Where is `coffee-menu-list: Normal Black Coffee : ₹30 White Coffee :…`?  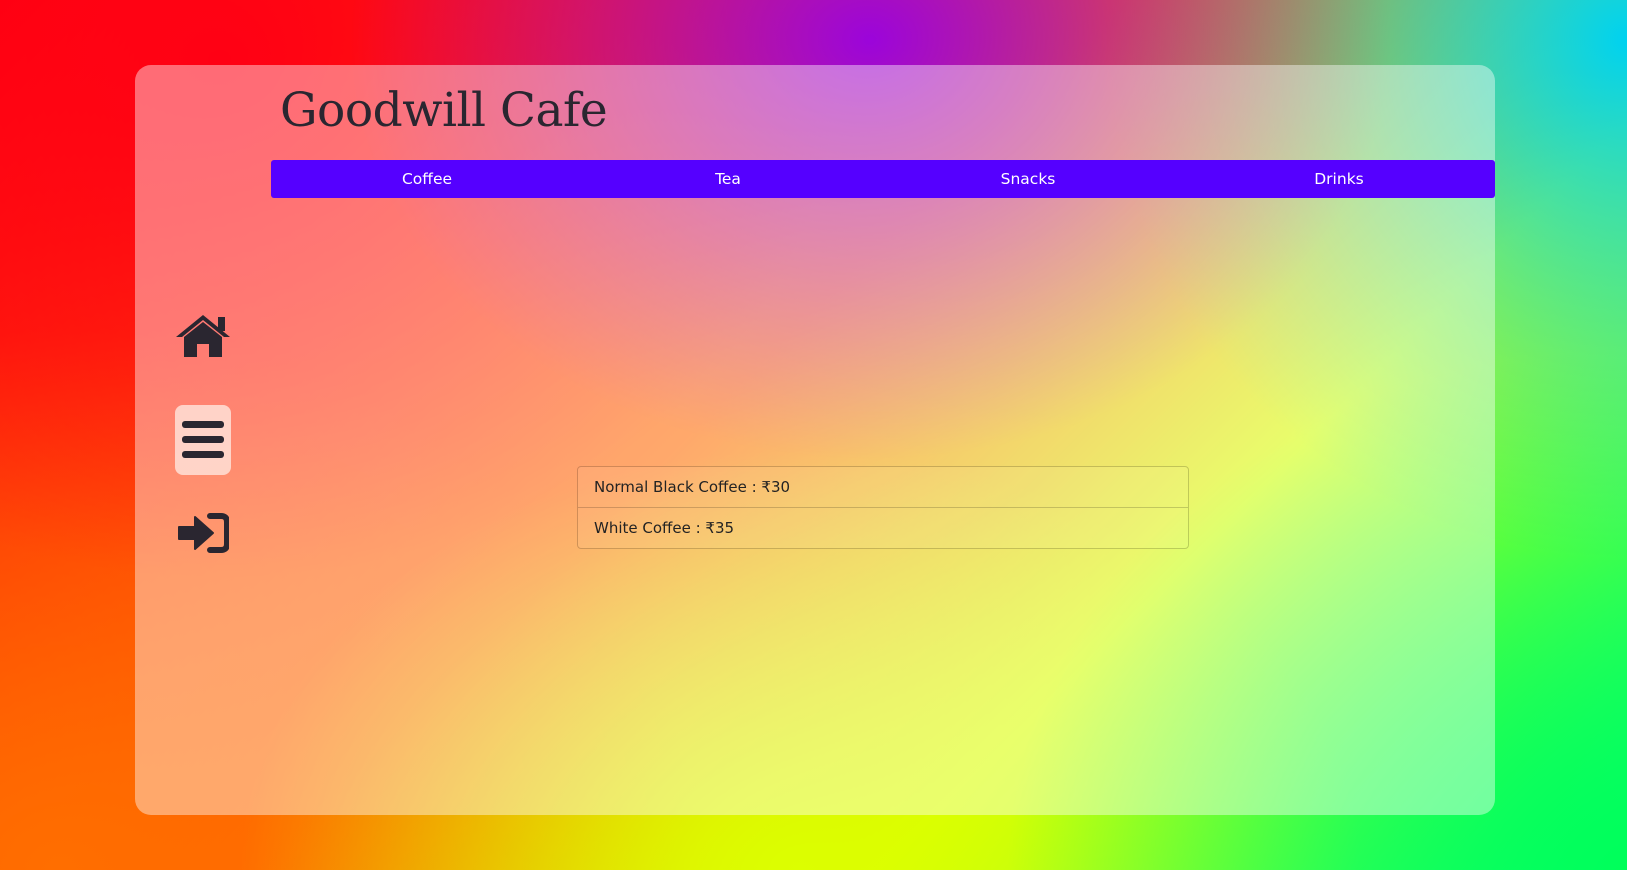 coffee-menu-list: Normal Black Coffee : ₹30 White Coffee :… is located at coordinates (883, 507).